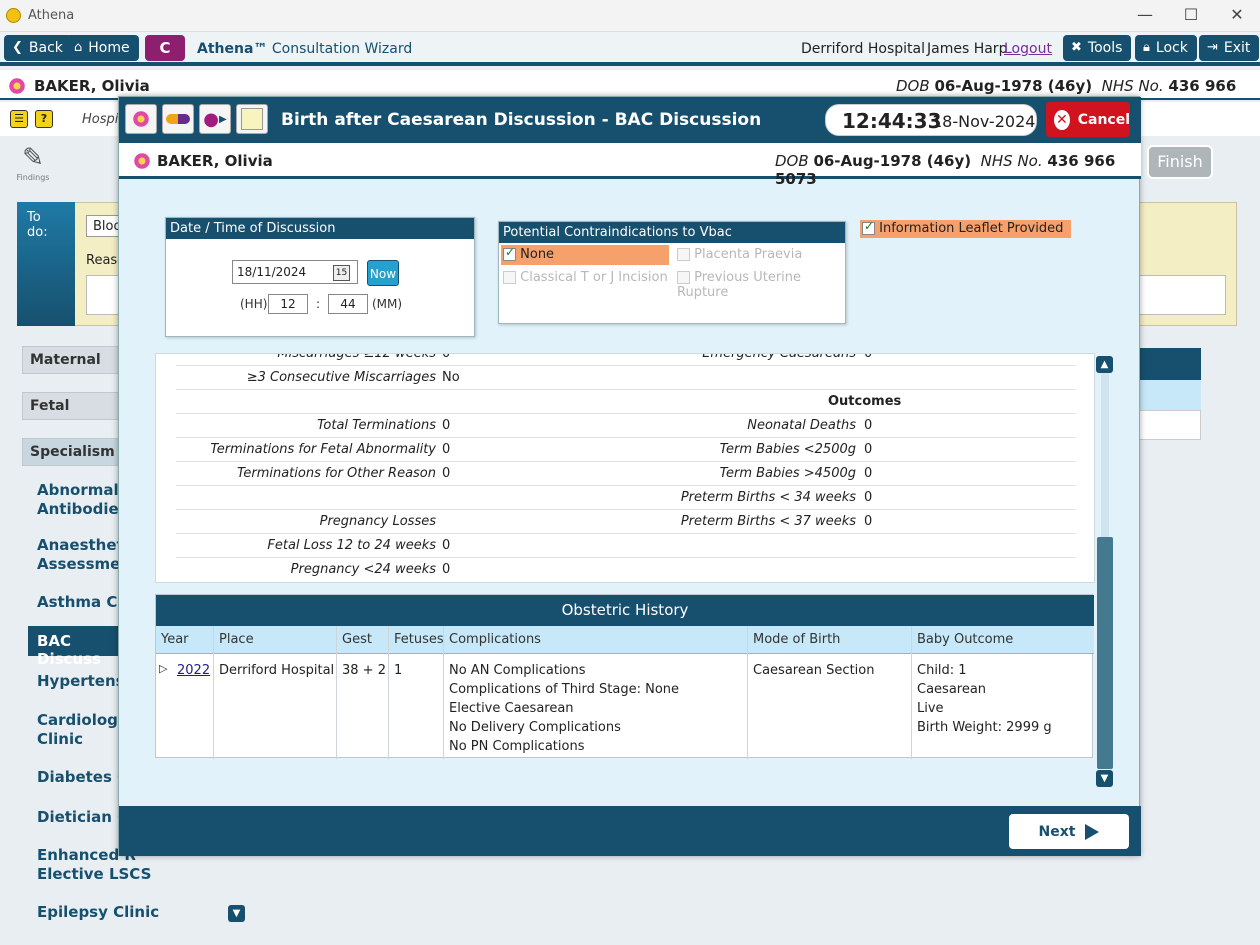 Image resolution: width=1260 pixels, height=945 pixels. Describe the element at coordinates (630, 16) in the screenshot. I see `window-titlebar: Athena — ☐ ✕` at that location.